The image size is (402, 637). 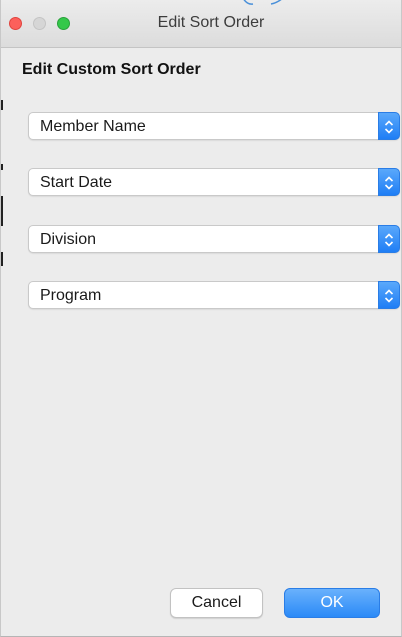 What do you see at coordinates (211, 22) in the screenshot?
I see `window-title: Edit Sort Order` at bounding box center [211, 22].